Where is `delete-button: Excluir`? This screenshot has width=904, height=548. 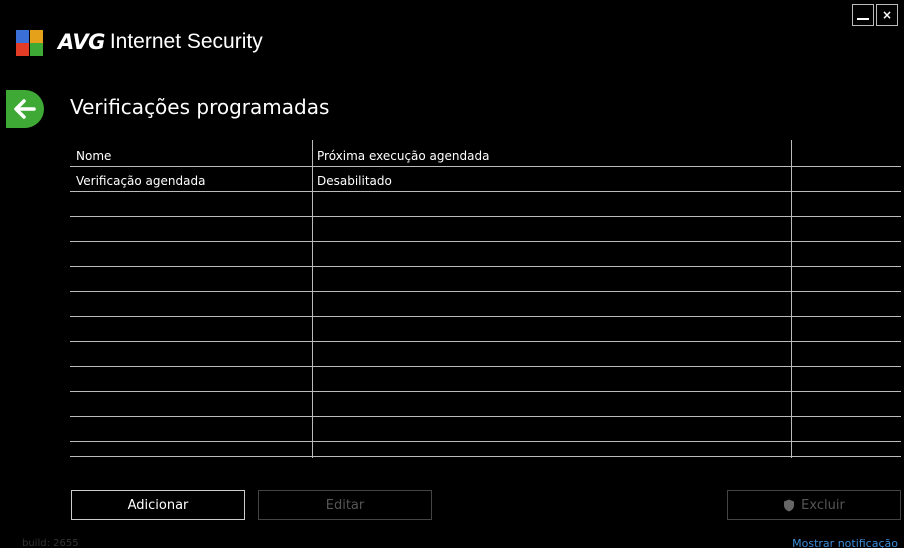
delete-button: Excluir is located at coordinates (814, 505).